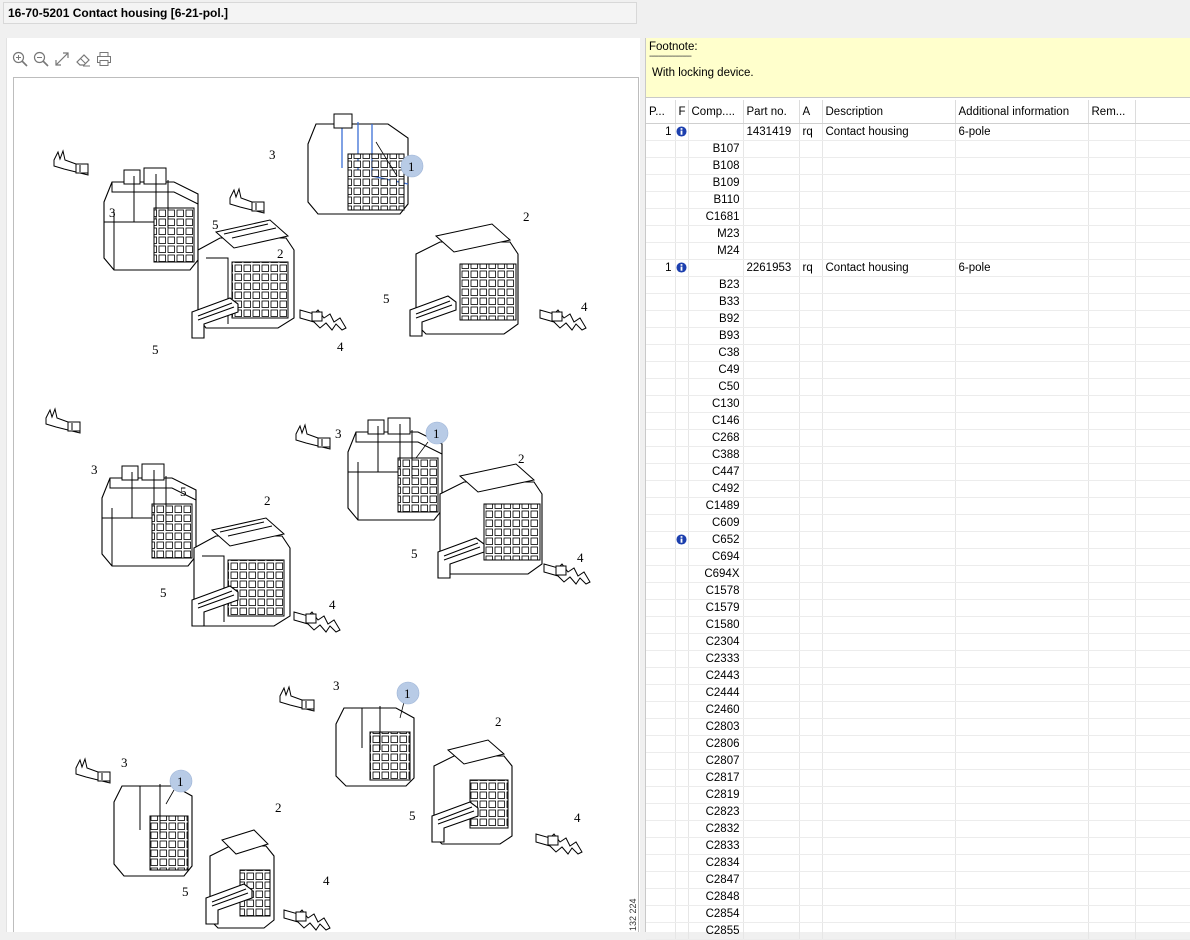 Image resolution: width=1190 pixels, height=940 pixels. Describe the element at coordinates (918, 897) in the screenshot. I see `table-row: C2848` at that location.